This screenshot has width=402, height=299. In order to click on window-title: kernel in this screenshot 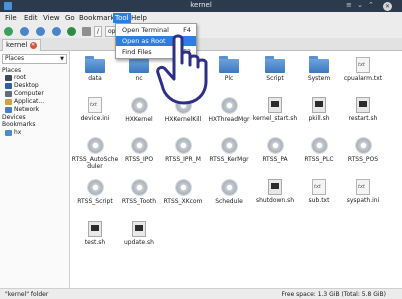, I will do `click(201, 5)`.